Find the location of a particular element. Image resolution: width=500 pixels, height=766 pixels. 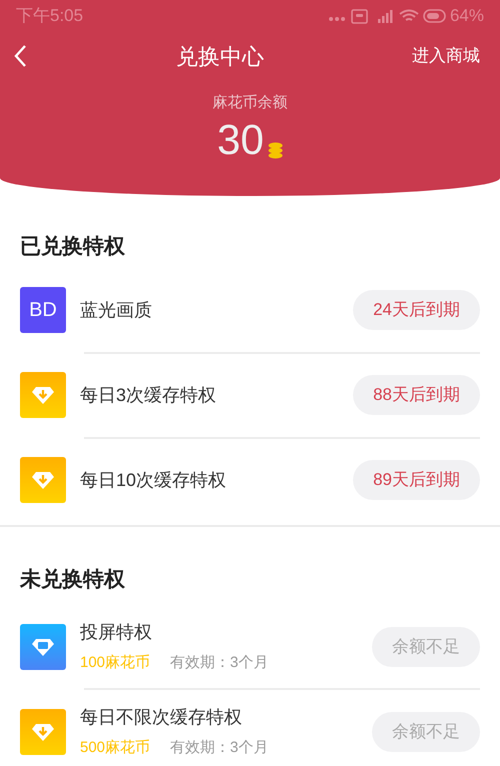

privilege-name: 蓝光画质 is located at coordinates (116, 310).